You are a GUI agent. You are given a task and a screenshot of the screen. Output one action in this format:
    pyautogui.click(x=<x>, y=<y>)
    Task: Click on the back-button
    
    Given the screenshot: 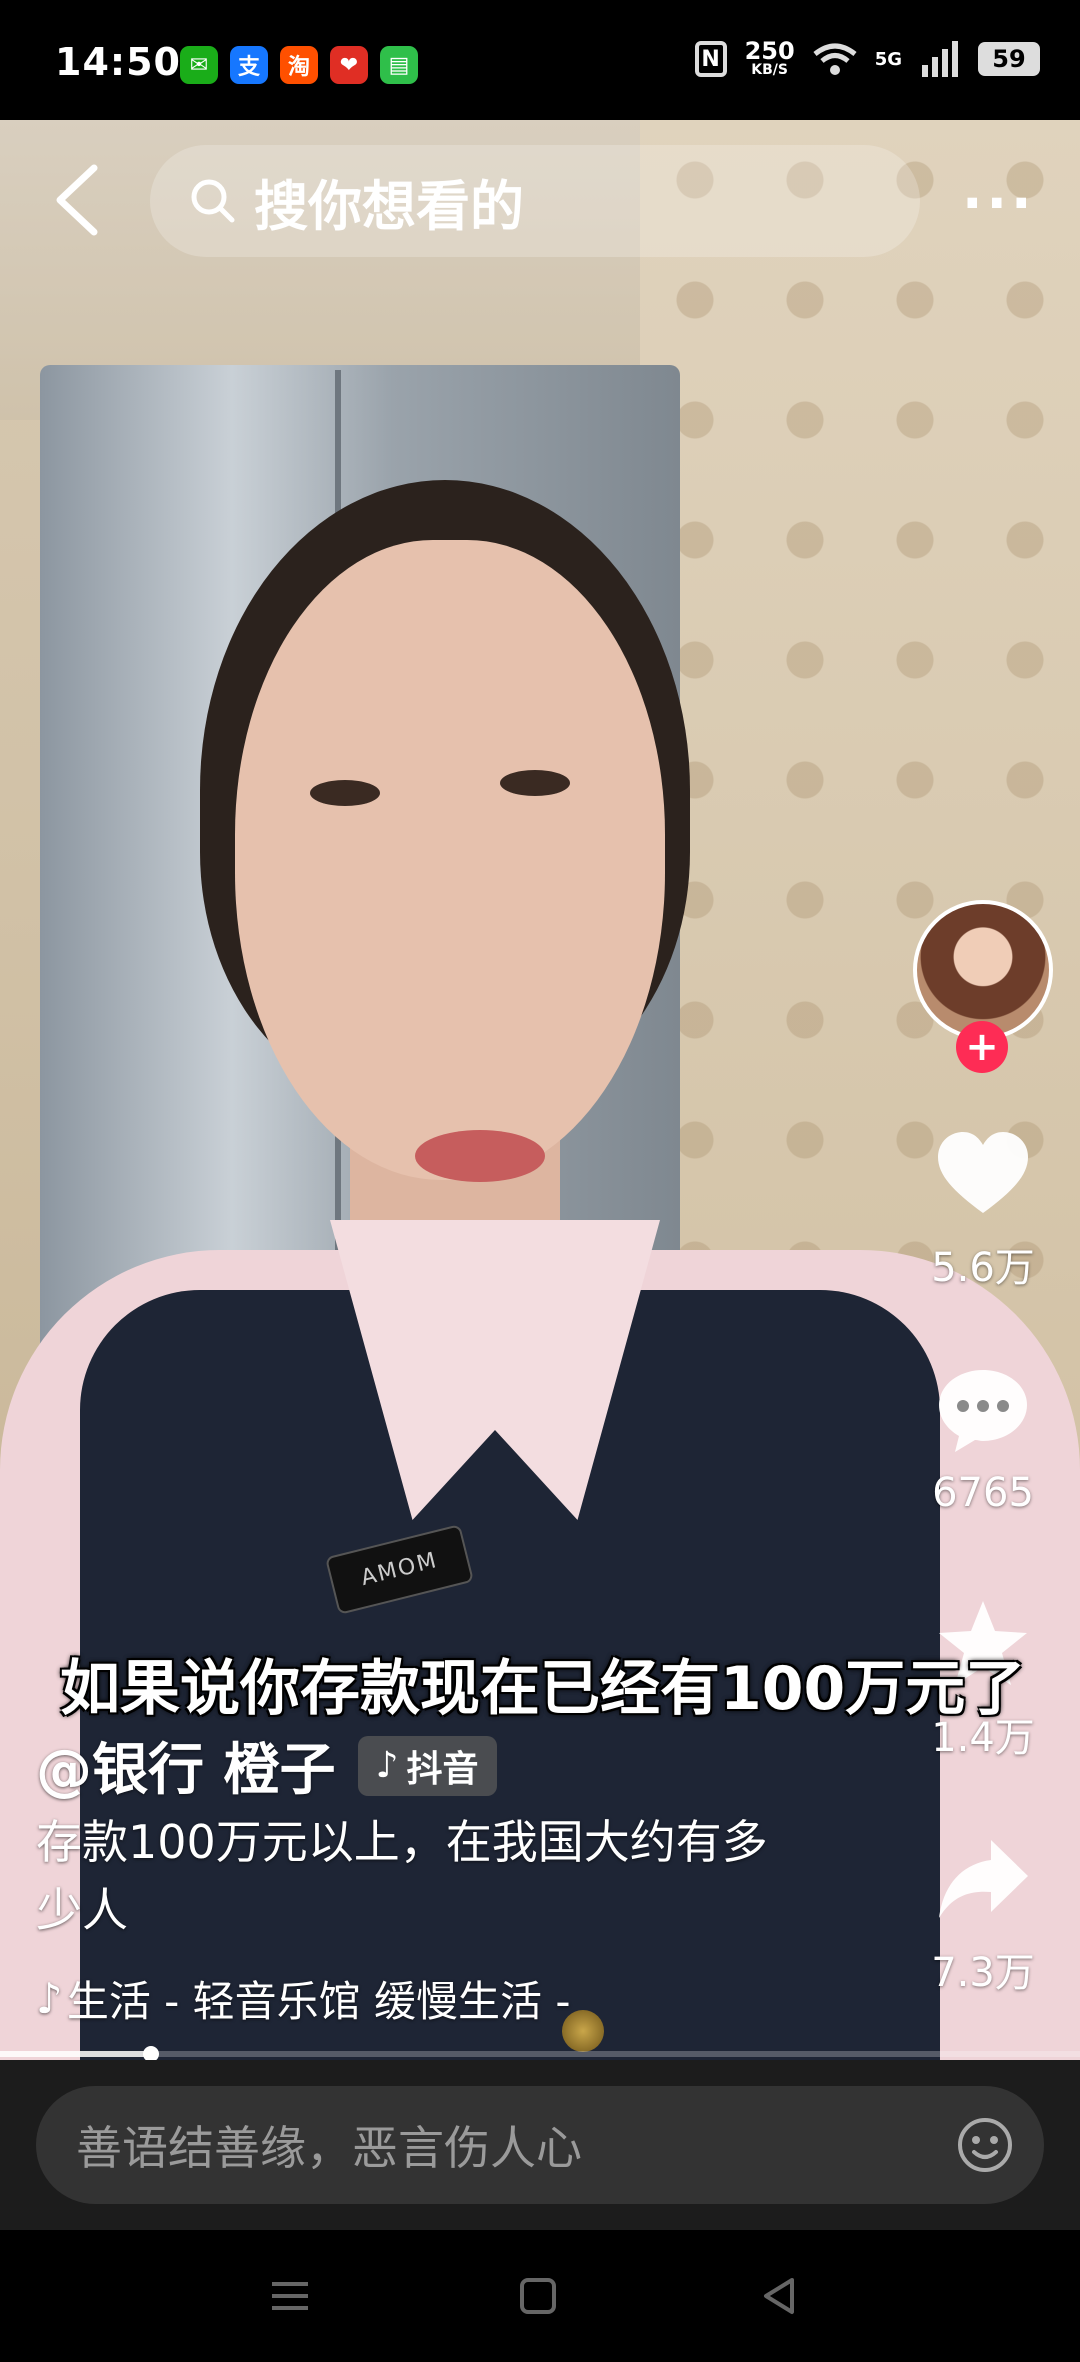 What is the action you would take?
    pyautogui.click(x=78, y=200)
    